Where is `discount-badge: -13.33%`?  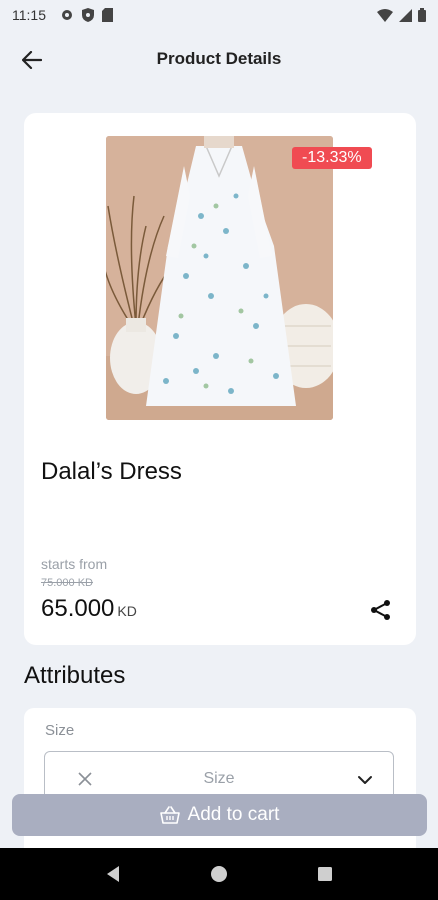
discount-badge: -13.33% is located at coordinates (332, 158).